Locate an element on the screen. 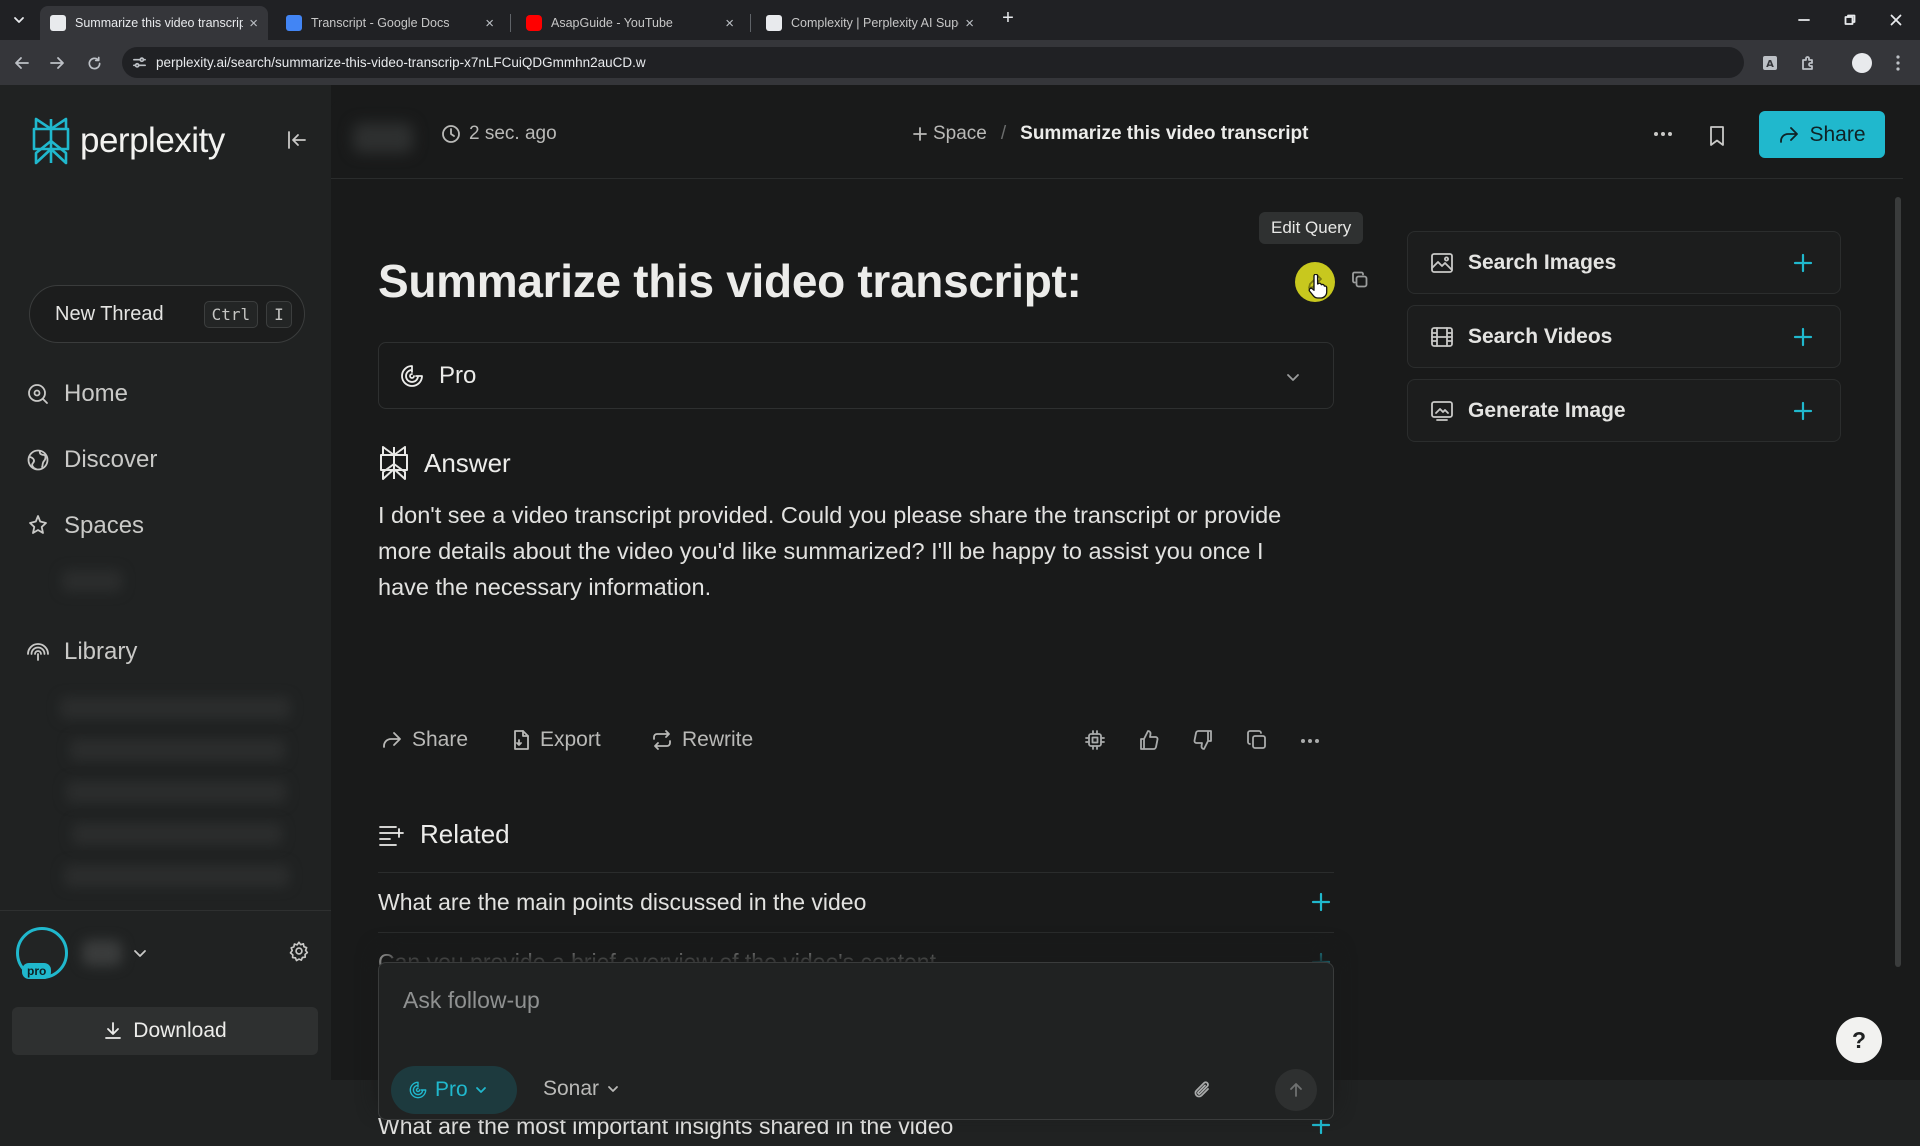 The image size is (1920, 1146). browser-menu-button is located at coordinates (1898, 63).